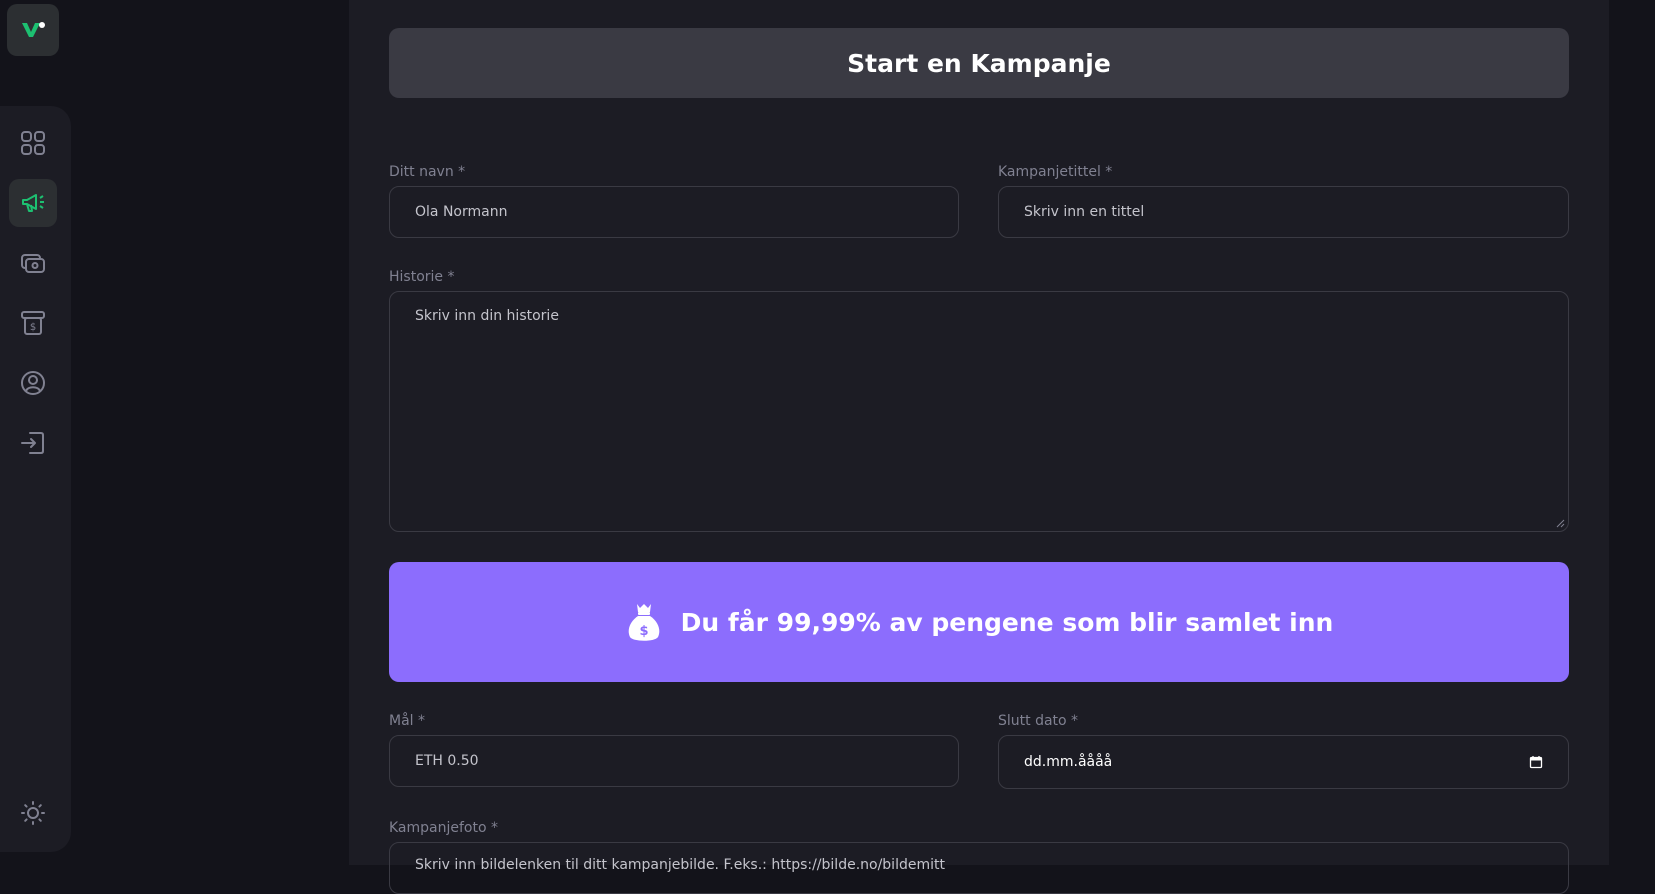 This screenshot has height=894, width=1655. Describe the element at coordinates (1068, 762) in the screenshot. I see `end-date-placeholder: dd.mm.åååå` at that location.